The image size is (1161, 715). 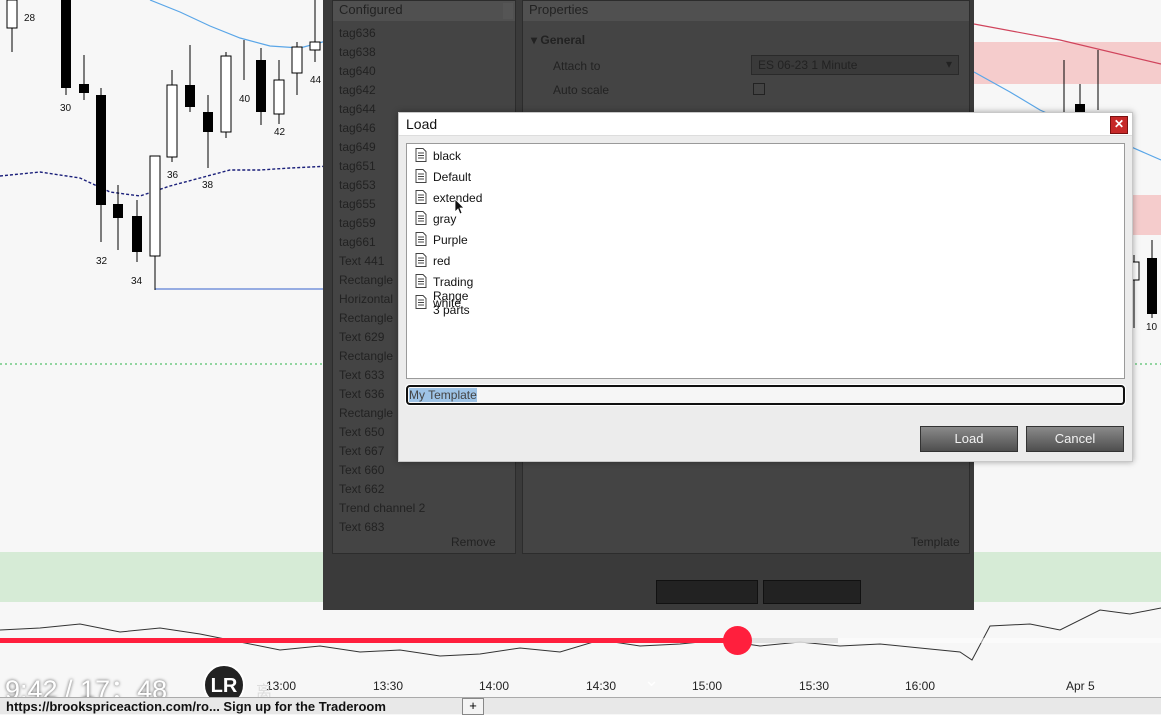 What do you see at coordinates (357, 109) in the screenshot?
I see `configured-item: tag644` at bounding box center [357, 109].